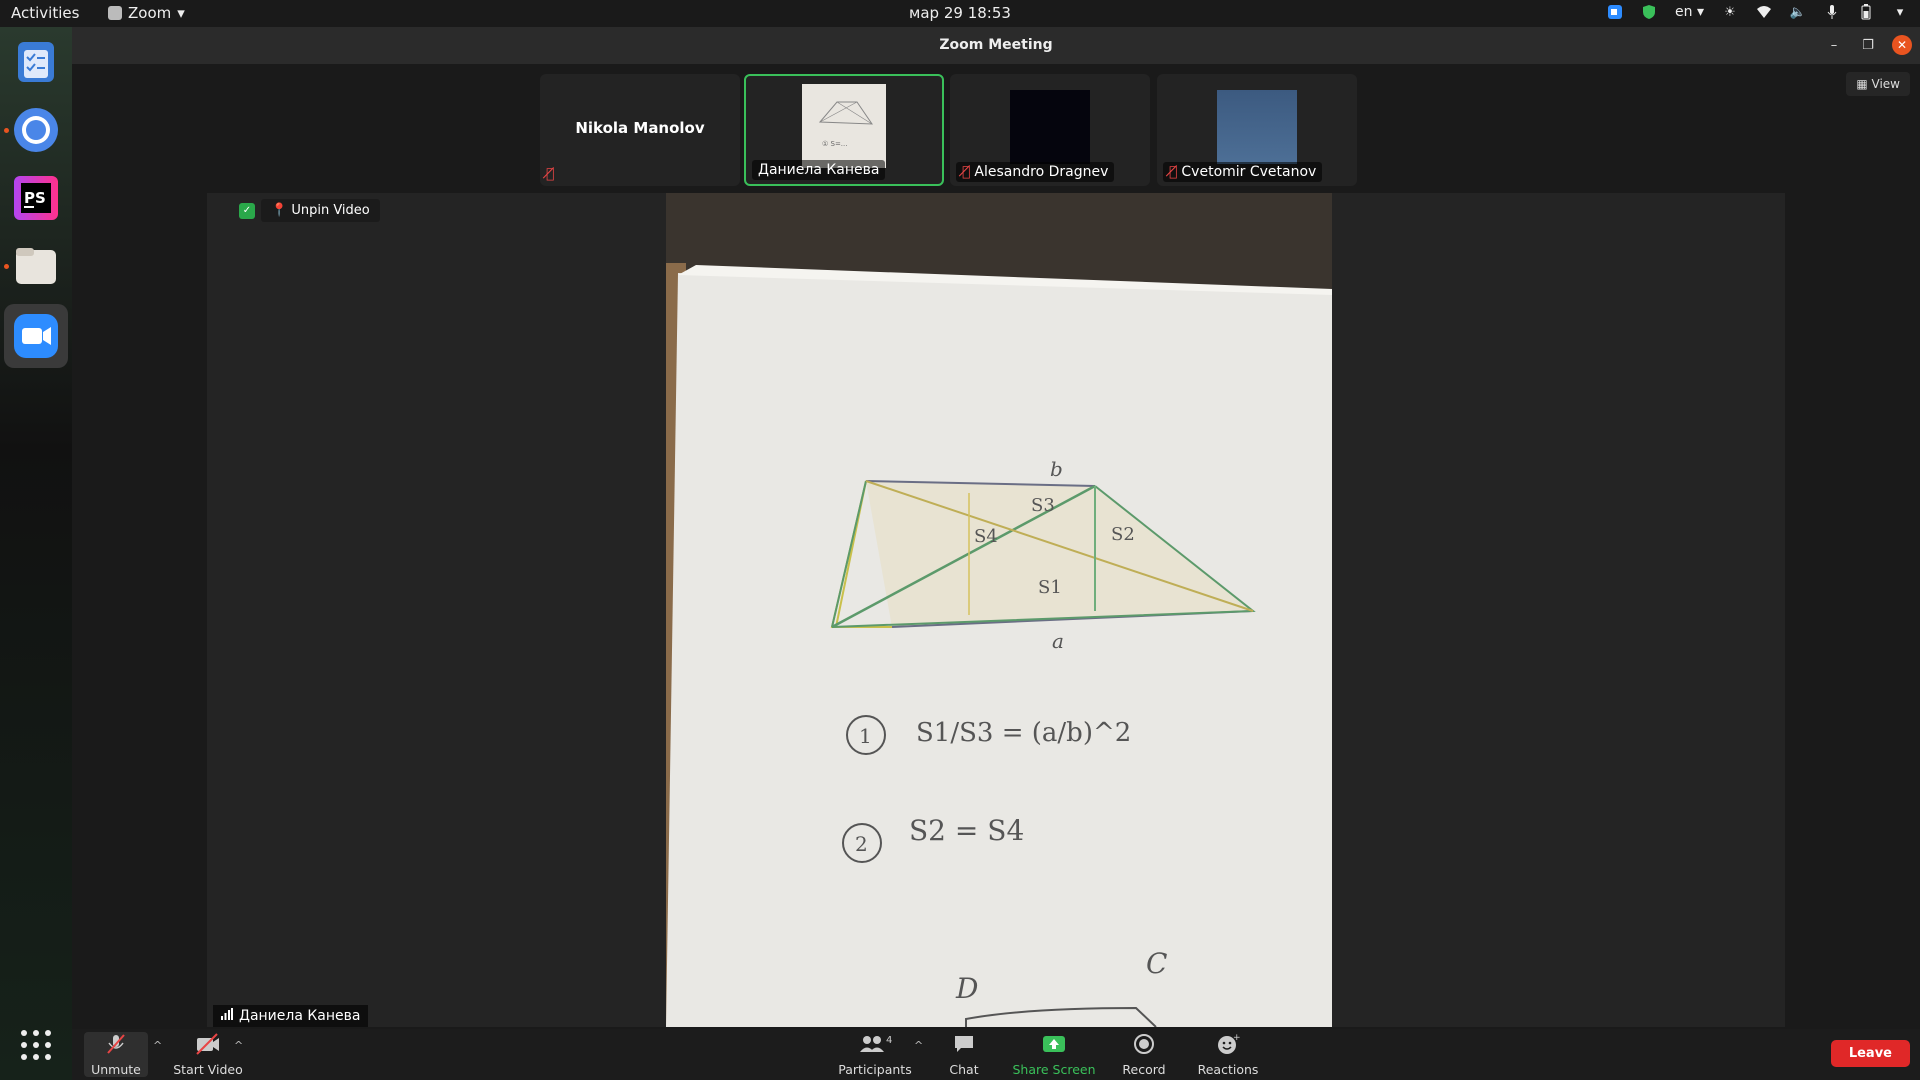  I want to click on record-label: Record, so click(1144, 1069).